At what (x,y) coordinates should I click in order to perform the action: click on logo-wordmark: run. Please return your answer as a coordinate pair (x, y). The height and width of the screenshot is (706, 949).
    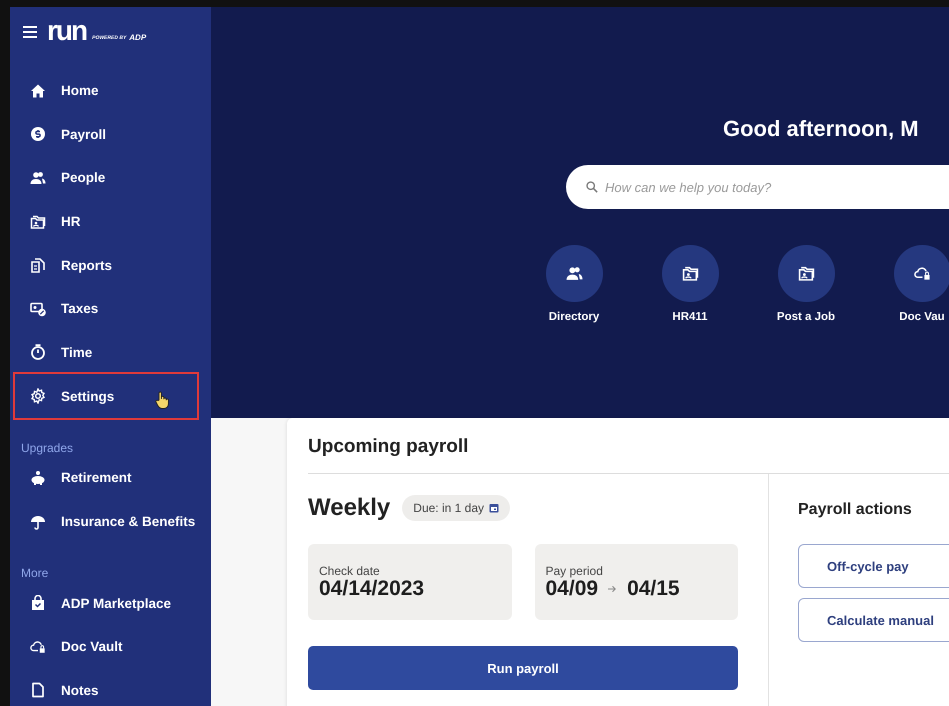
    Looking at the image, I should click on (66, 31).